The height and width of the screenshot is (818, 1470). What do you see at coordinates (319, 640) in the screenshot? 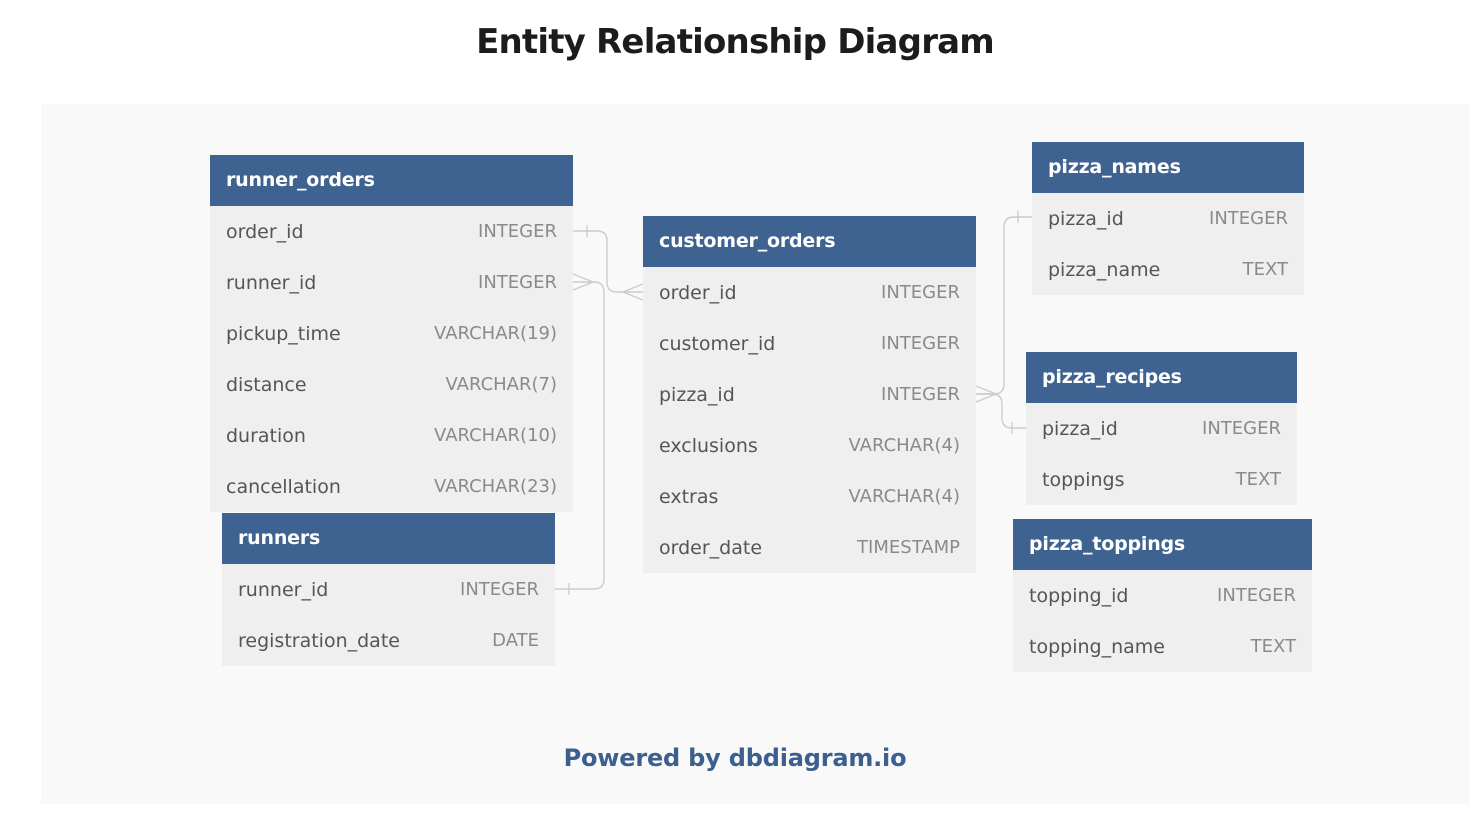
I see `field-name: registration_date` at bounding box center [319, 640].